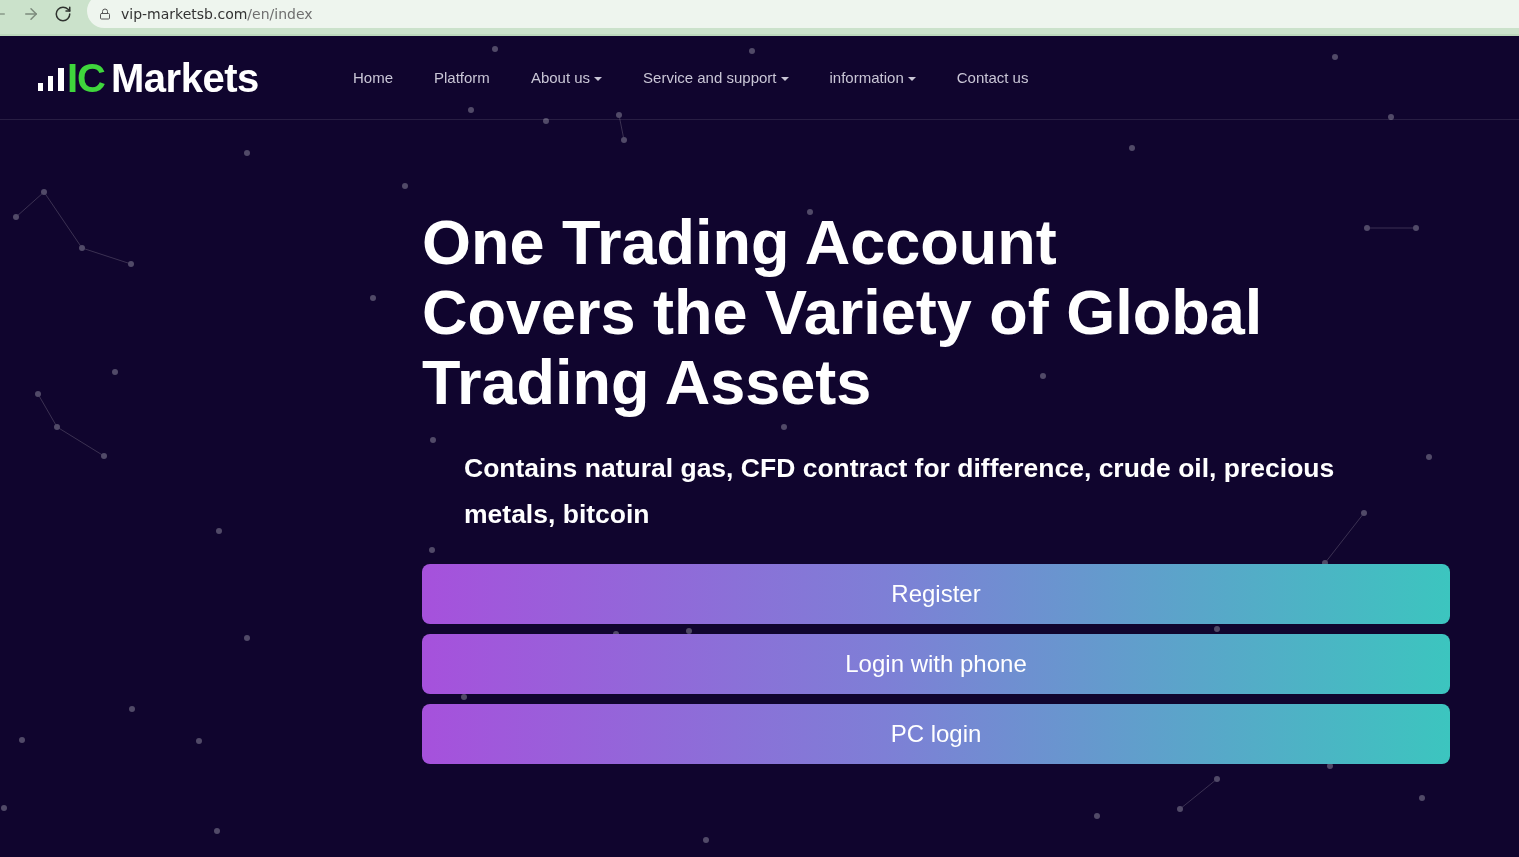 This screenshot has width=1519, height=857. I want to click on hero-heading: One Trading Account Covers the Variety of Global Trading Assets, so click(843, 312).